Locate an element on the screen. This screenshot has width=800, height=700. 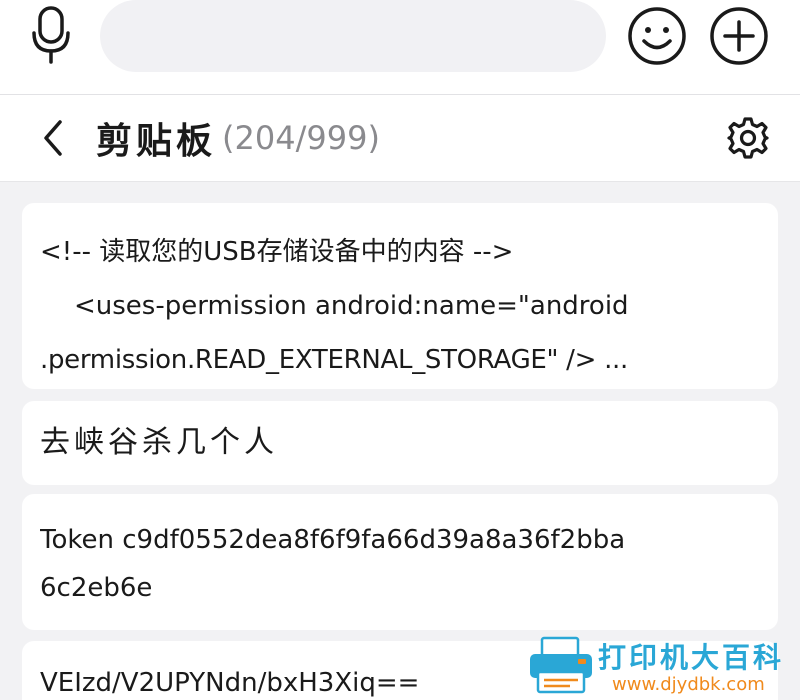
gear-icon is located at coordinates (748, 138).